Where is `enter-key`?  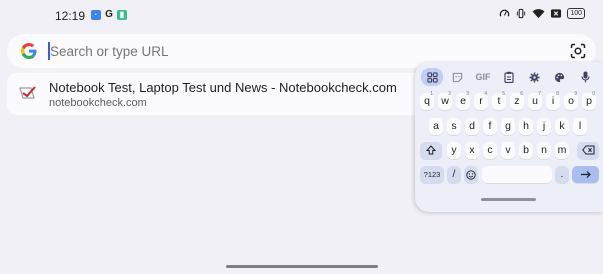 enter-key is located at coordinates (585, 174).